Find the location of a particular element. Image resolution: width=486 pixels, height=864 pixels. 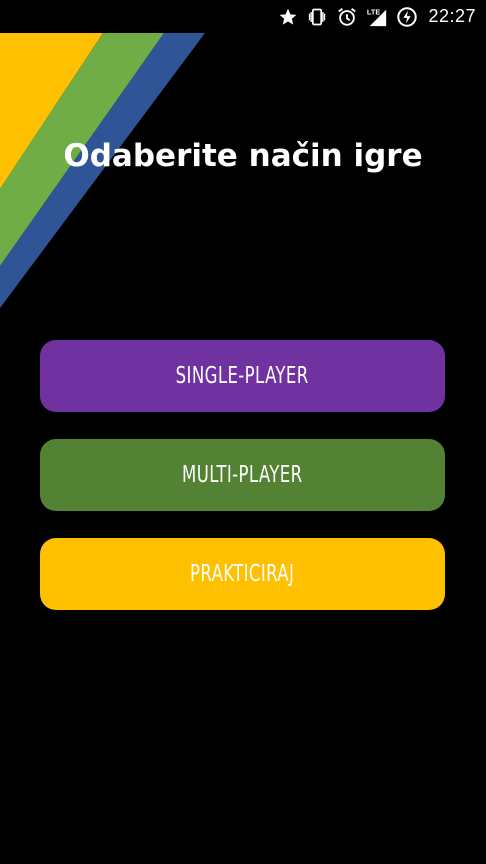

practice-button: PRAKTICIRAJ is located at coordinates (242, 574).